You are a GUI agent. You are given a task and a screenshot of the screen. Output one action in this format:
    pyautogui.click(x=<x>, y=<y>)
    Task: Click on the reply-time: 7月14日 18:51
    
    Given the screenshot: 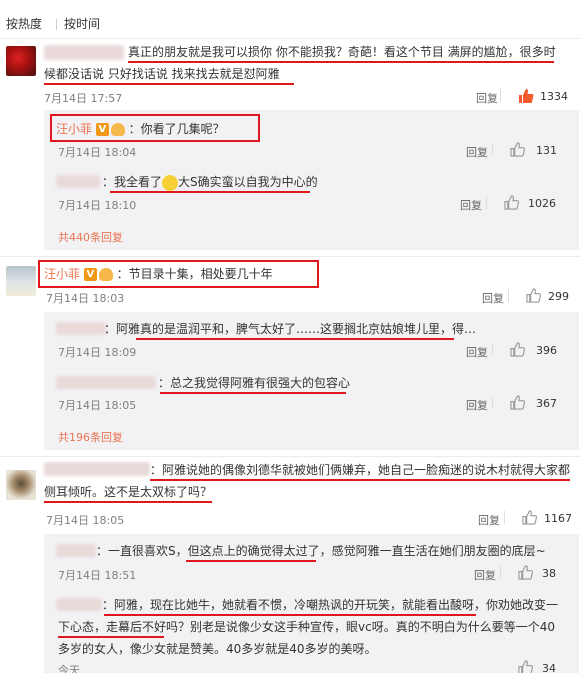 What is the action you would take?
    pyautogui.click(x=97, y=575)
    